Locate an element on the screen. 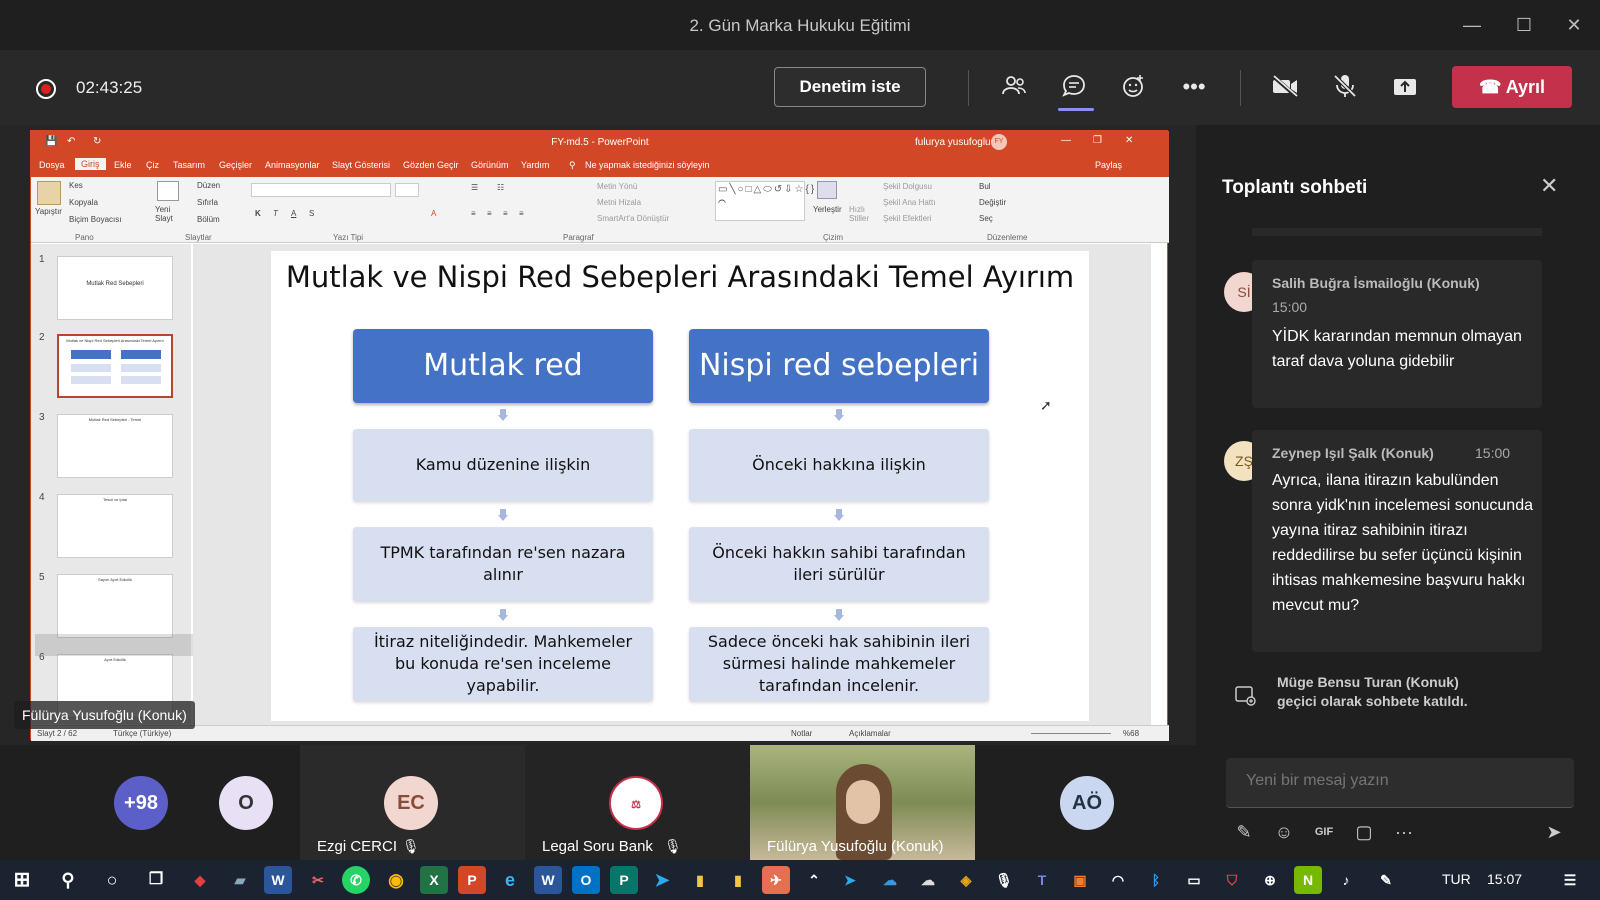  tray-app-icon: ▣ is located at coordinates (1080, 880).